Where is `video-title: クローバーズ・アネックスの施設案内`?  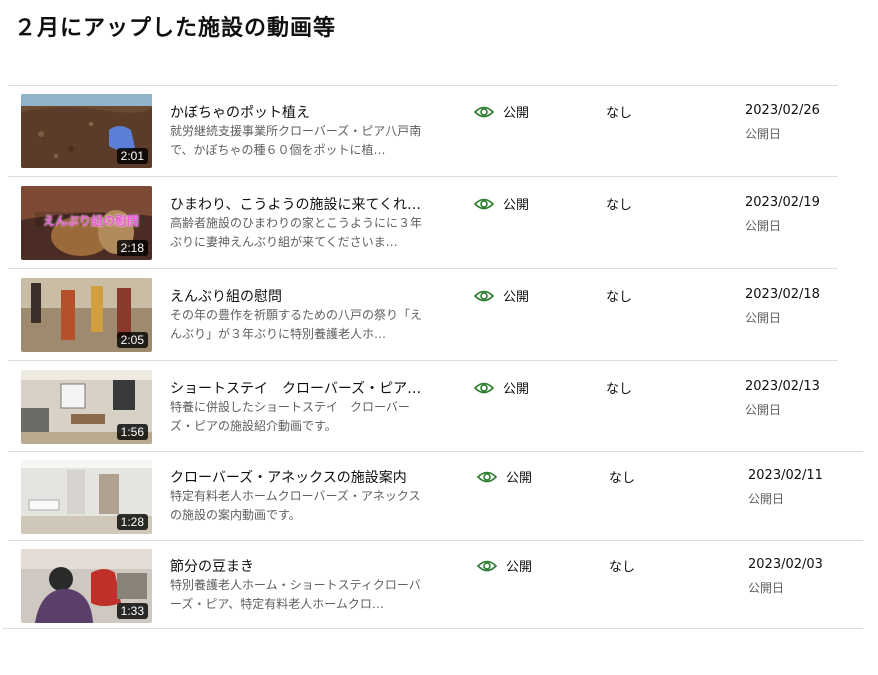 video-title: クローバーズ・アネックスの施設案内 is located at coordinates (297, 477).